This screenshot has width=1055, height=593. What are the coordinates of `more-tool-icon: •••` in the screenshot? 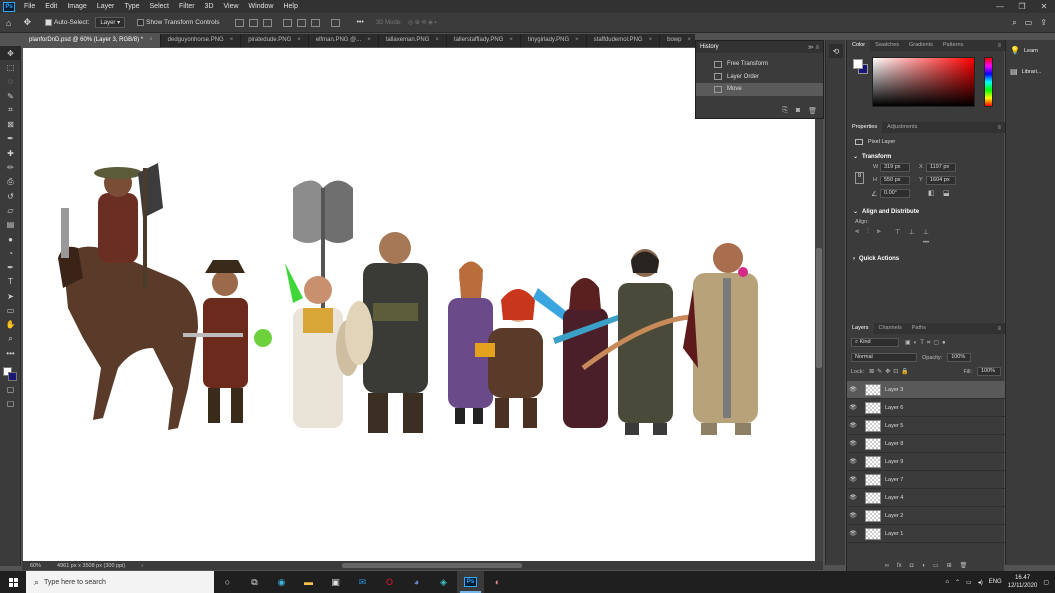 It's located at (10, 353).